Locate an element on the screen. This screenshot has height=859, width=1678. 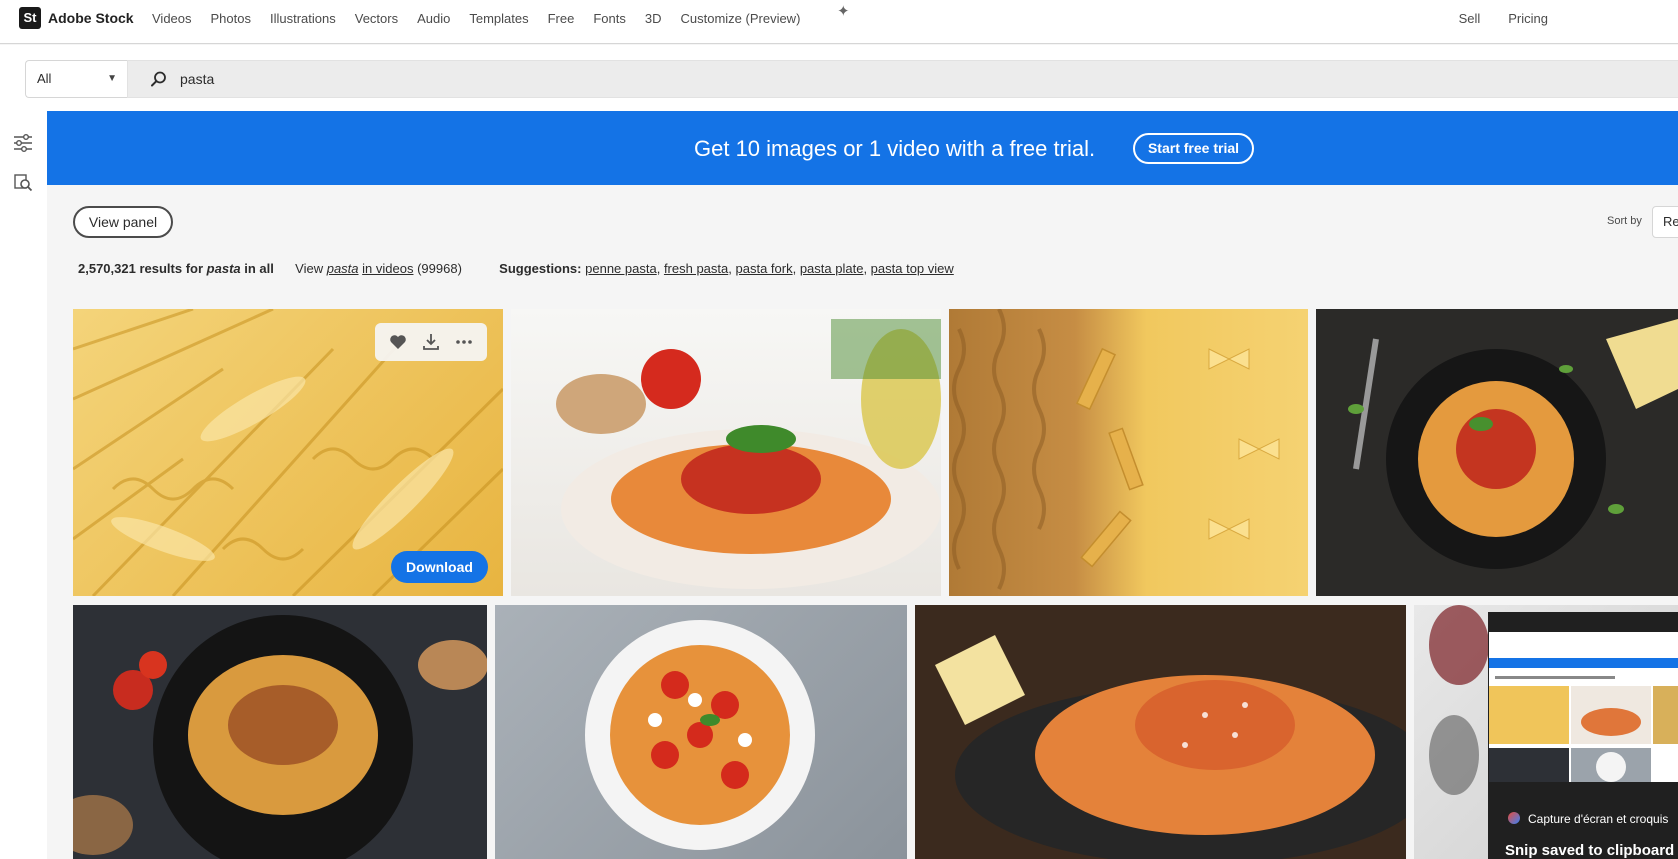
filters-icon is located at coordinates (23, 143).